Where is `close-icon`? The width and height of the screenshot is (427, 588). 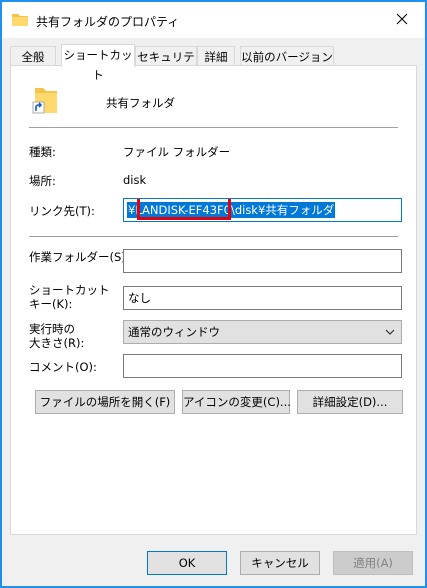 close-icon is located at coordinates (402, 19).